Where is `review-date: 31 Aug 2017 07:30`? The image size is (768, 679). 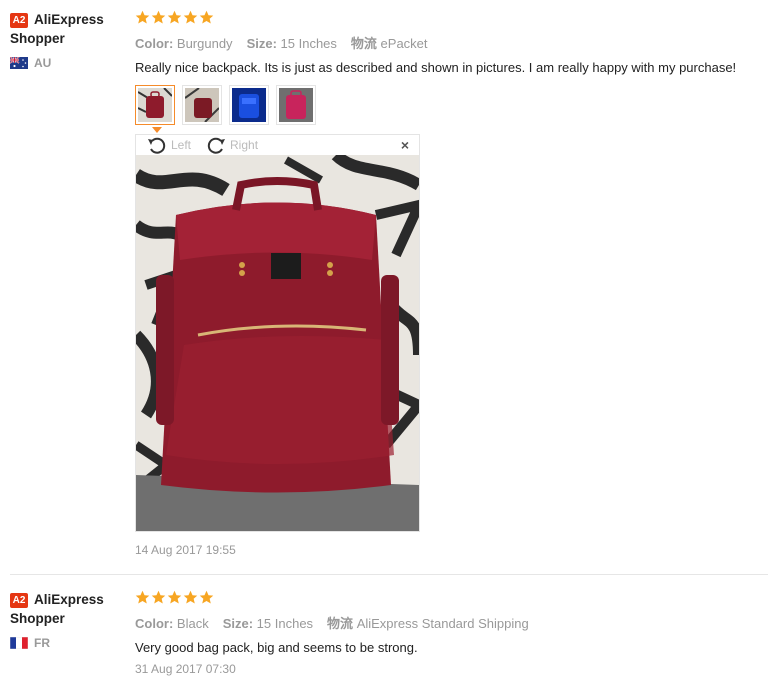
review-date: 31 Aug 2017 07:30 is located at coordinates (185, 669).